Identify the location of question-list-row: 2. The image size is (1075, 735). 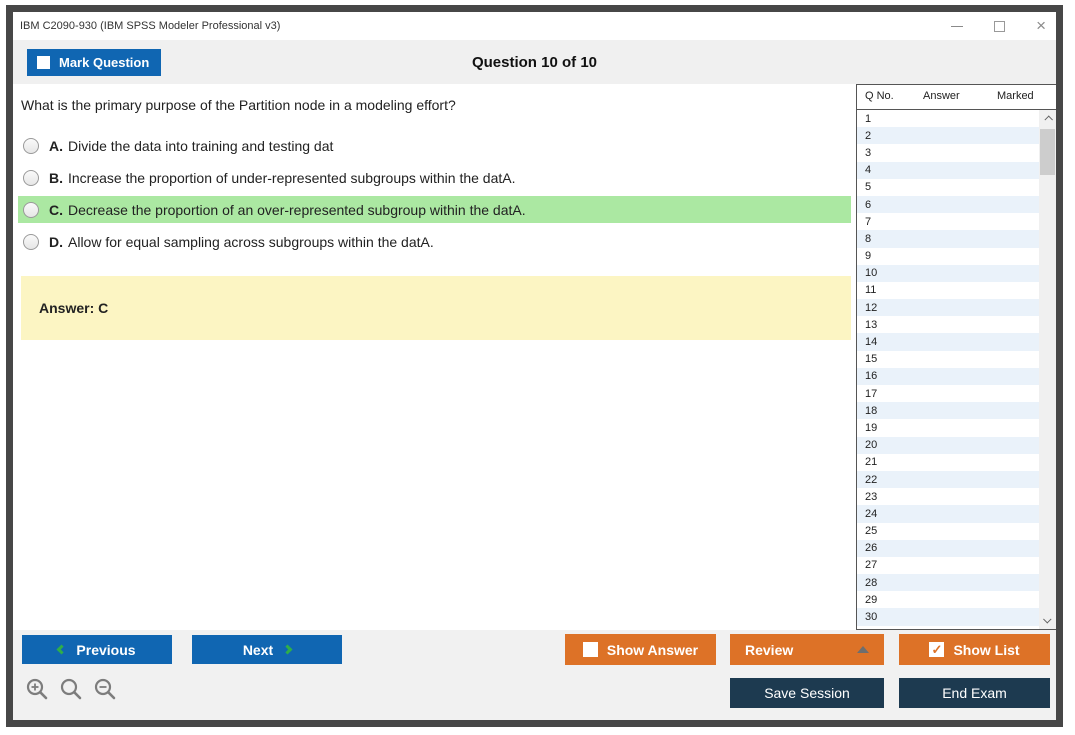
(948, 136).